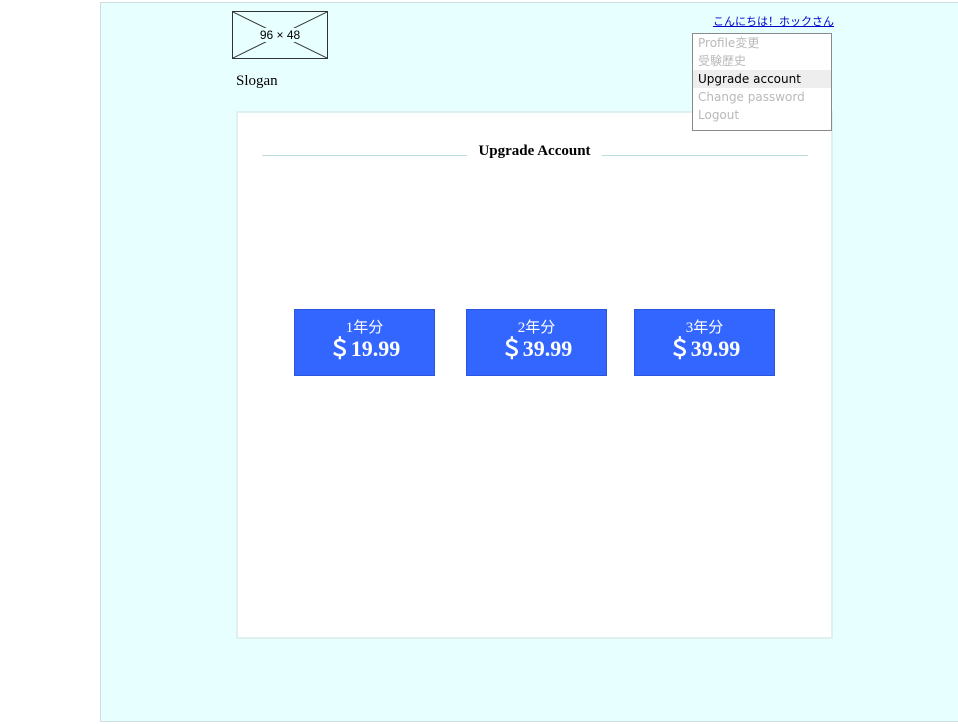  I want to click on title-divider-left, so click(364, 155).